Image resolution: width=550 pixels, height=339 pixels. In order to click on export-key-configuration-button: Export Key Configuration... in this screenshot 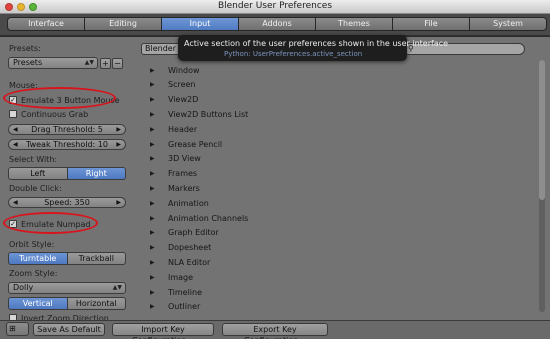, I will do `click(275, 331)`.